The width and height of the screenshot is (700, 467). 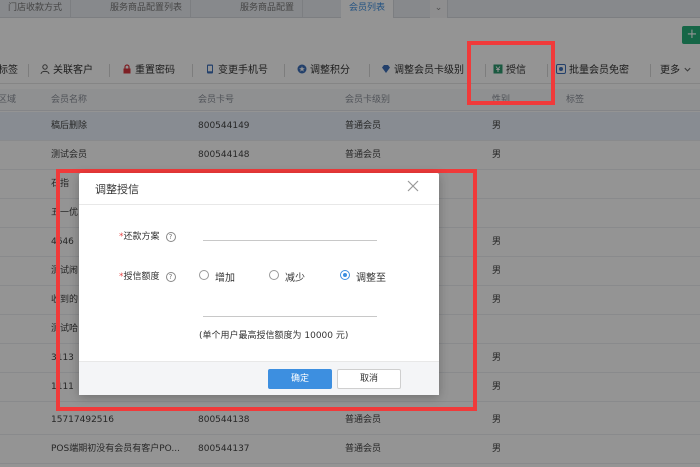 What do you see at coordinates (371, 276) in the screenshot?
I see `radio-adjust-to-label: 调整至` at bounding box center [371, 276].